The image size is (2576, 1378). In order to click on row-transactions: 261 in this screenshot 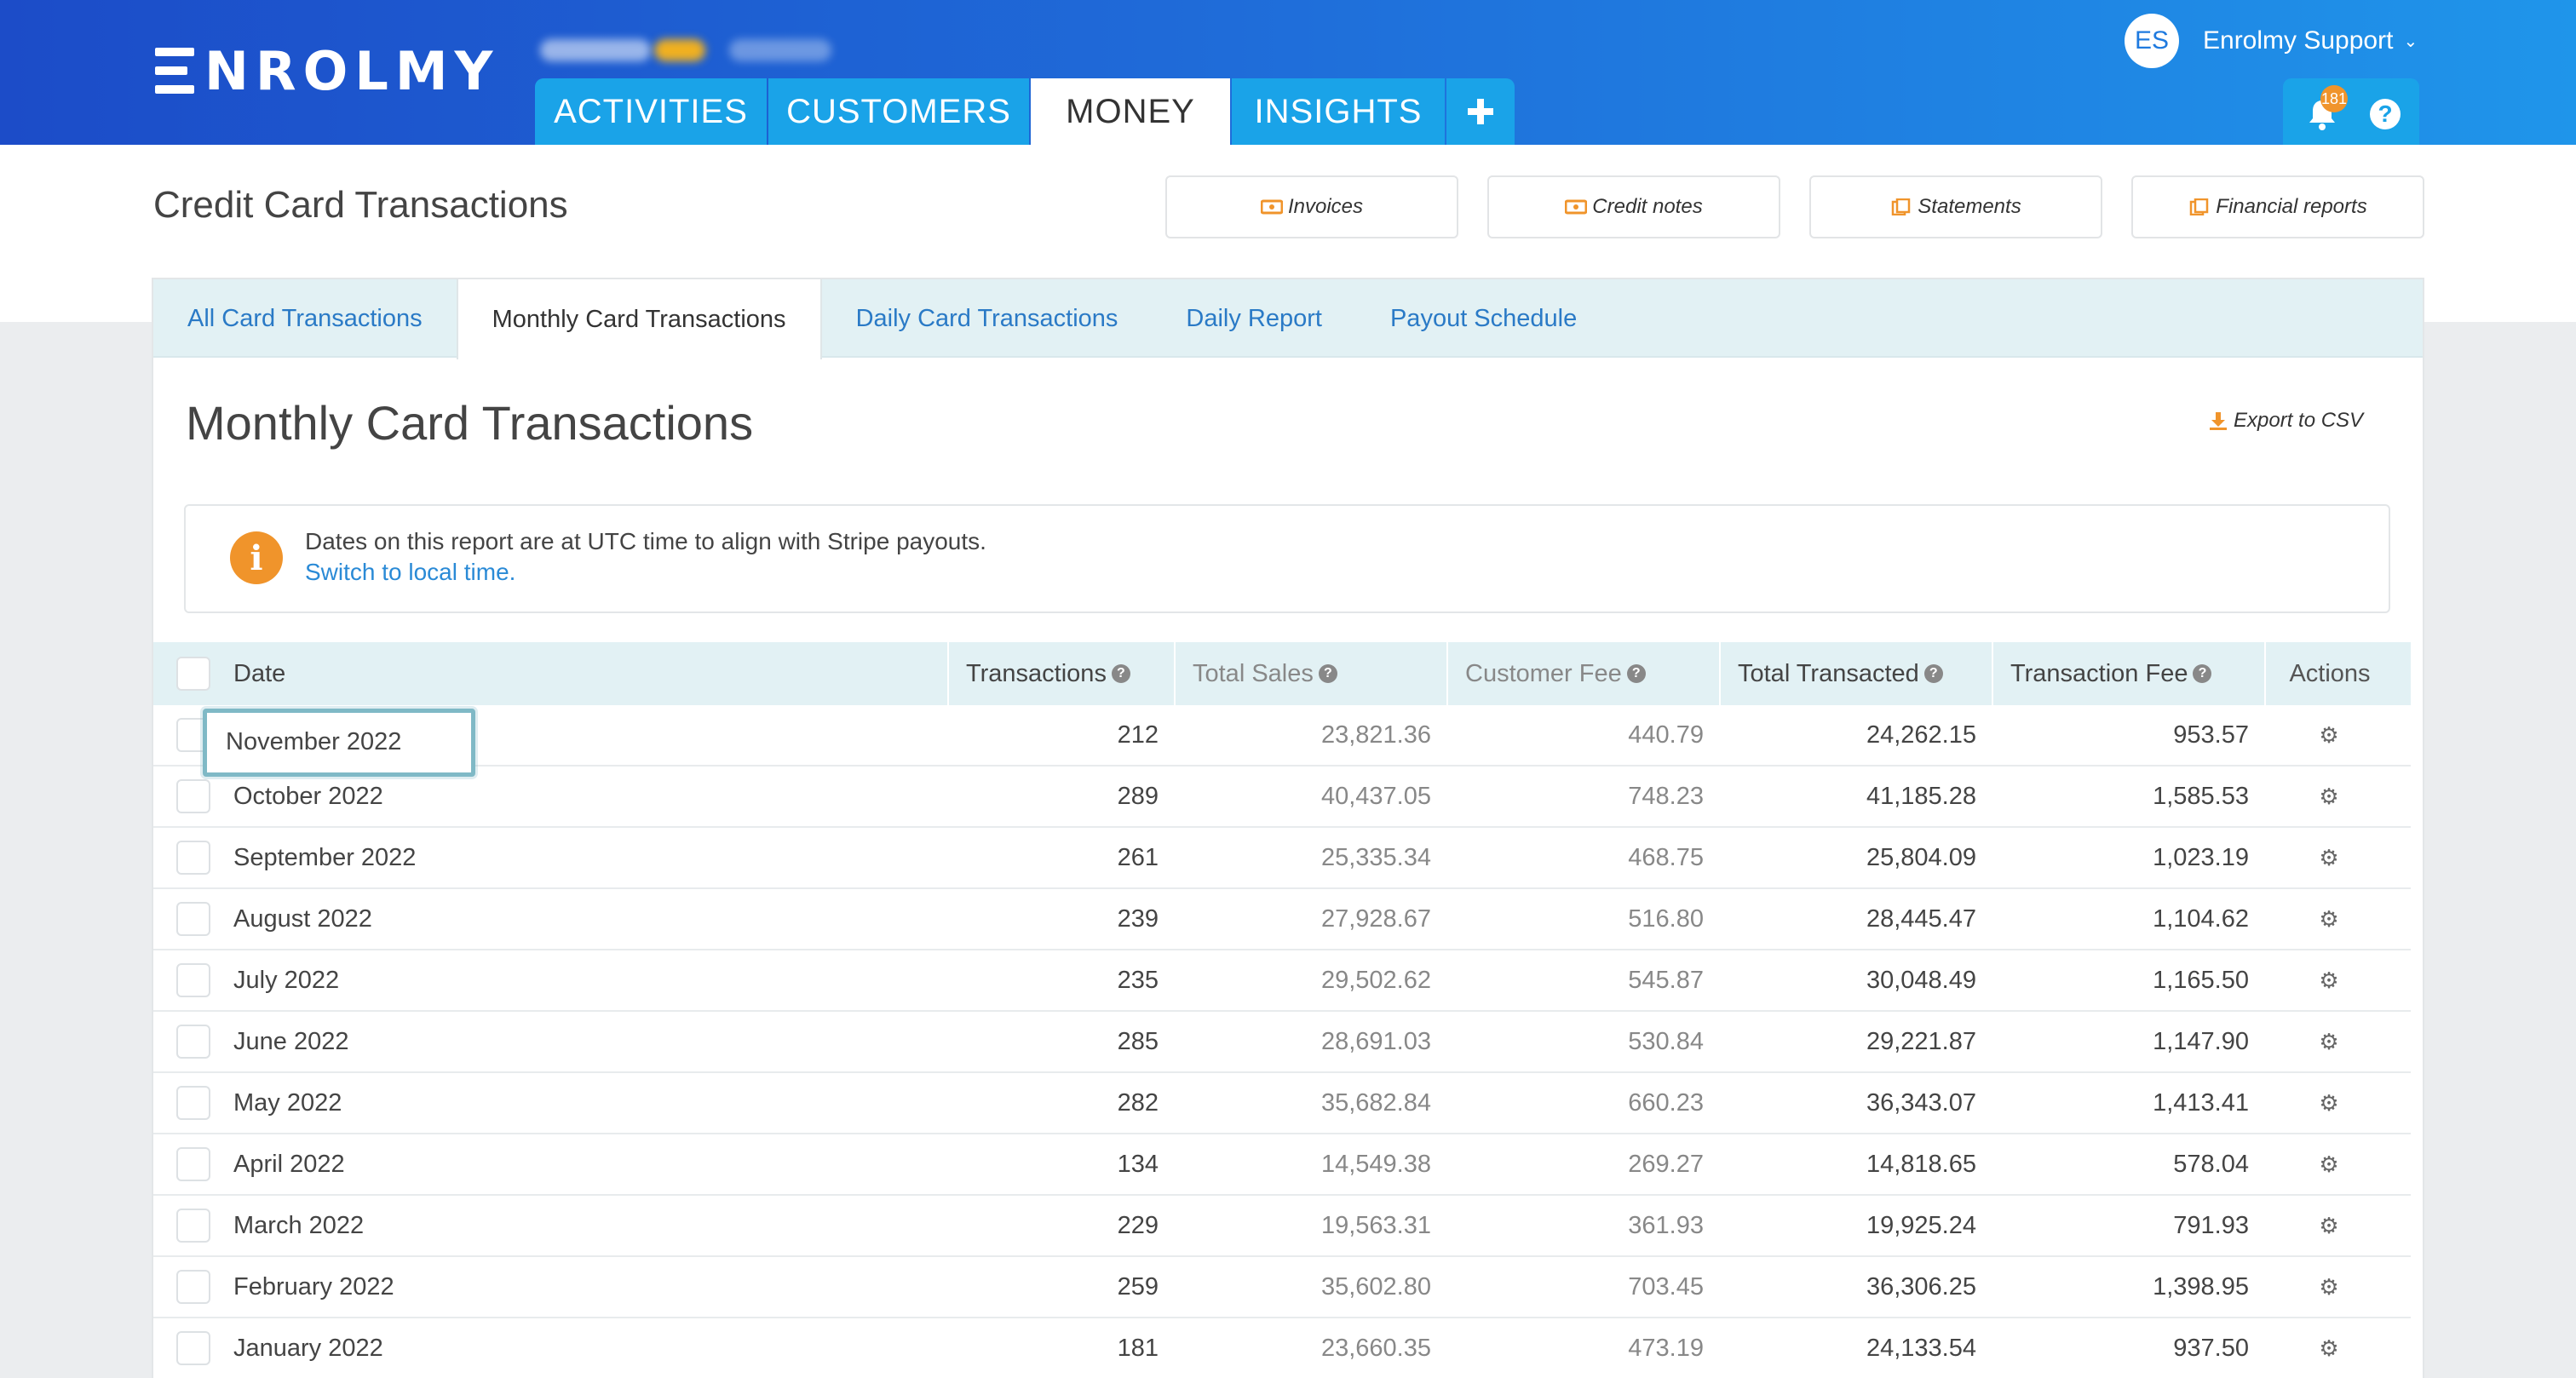, I will do `click(1138, 857)`.